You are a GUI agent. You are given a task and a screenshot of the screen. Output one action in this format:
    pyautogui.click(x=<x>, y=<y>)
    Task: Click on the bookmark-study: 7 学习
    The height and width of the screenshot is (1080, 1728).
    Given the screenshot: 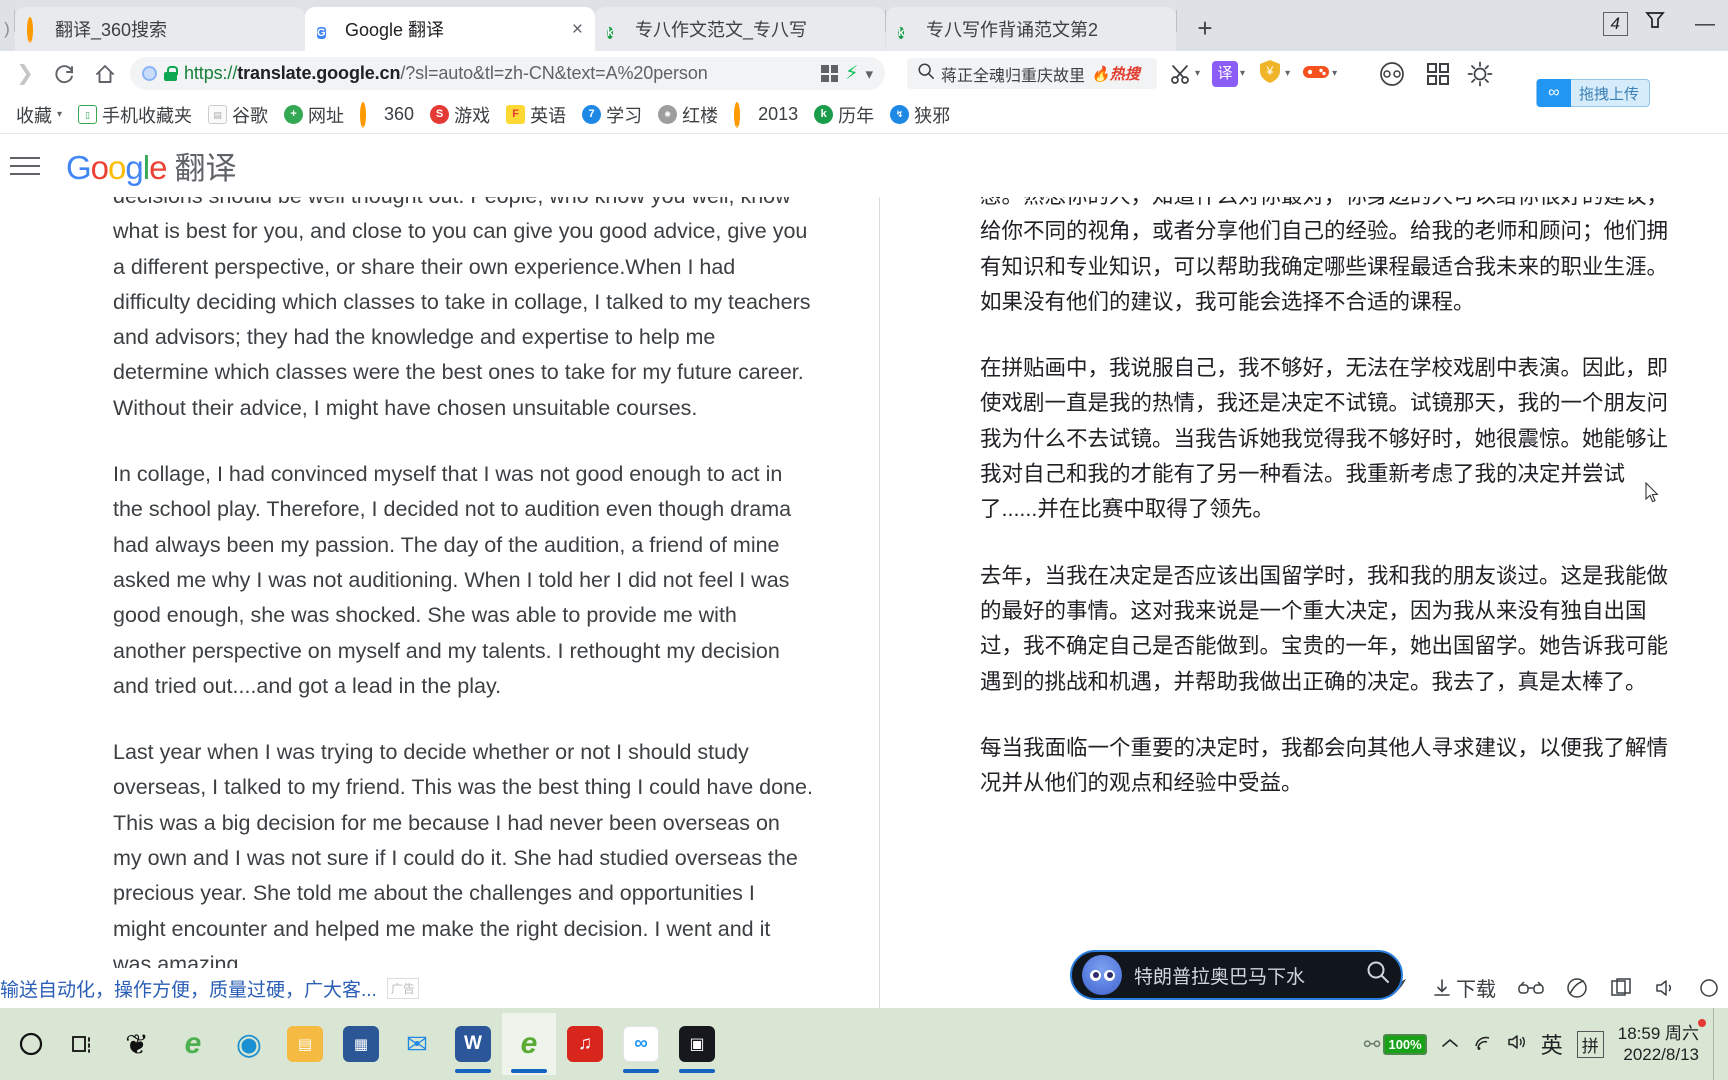 What is the action you would take?
    pyautogui.click(x=612, y=115)
    